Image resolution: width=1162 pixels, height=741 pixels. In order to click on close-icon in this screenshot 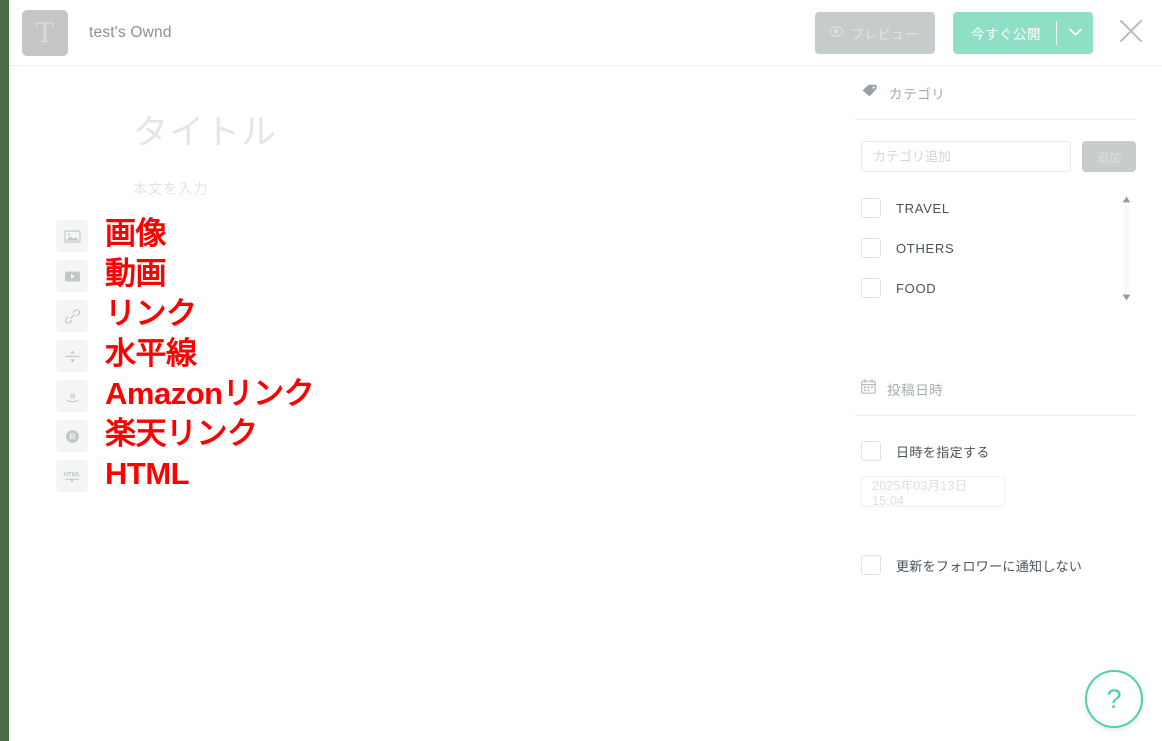, I will do `click(1131, 32)`.